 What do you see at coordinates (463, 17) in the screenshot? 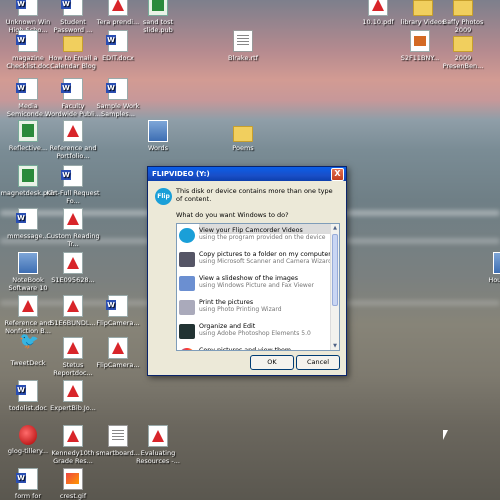
I see `desktop-icon: Baffy Photos 2009` at bounding box center [463, 17].